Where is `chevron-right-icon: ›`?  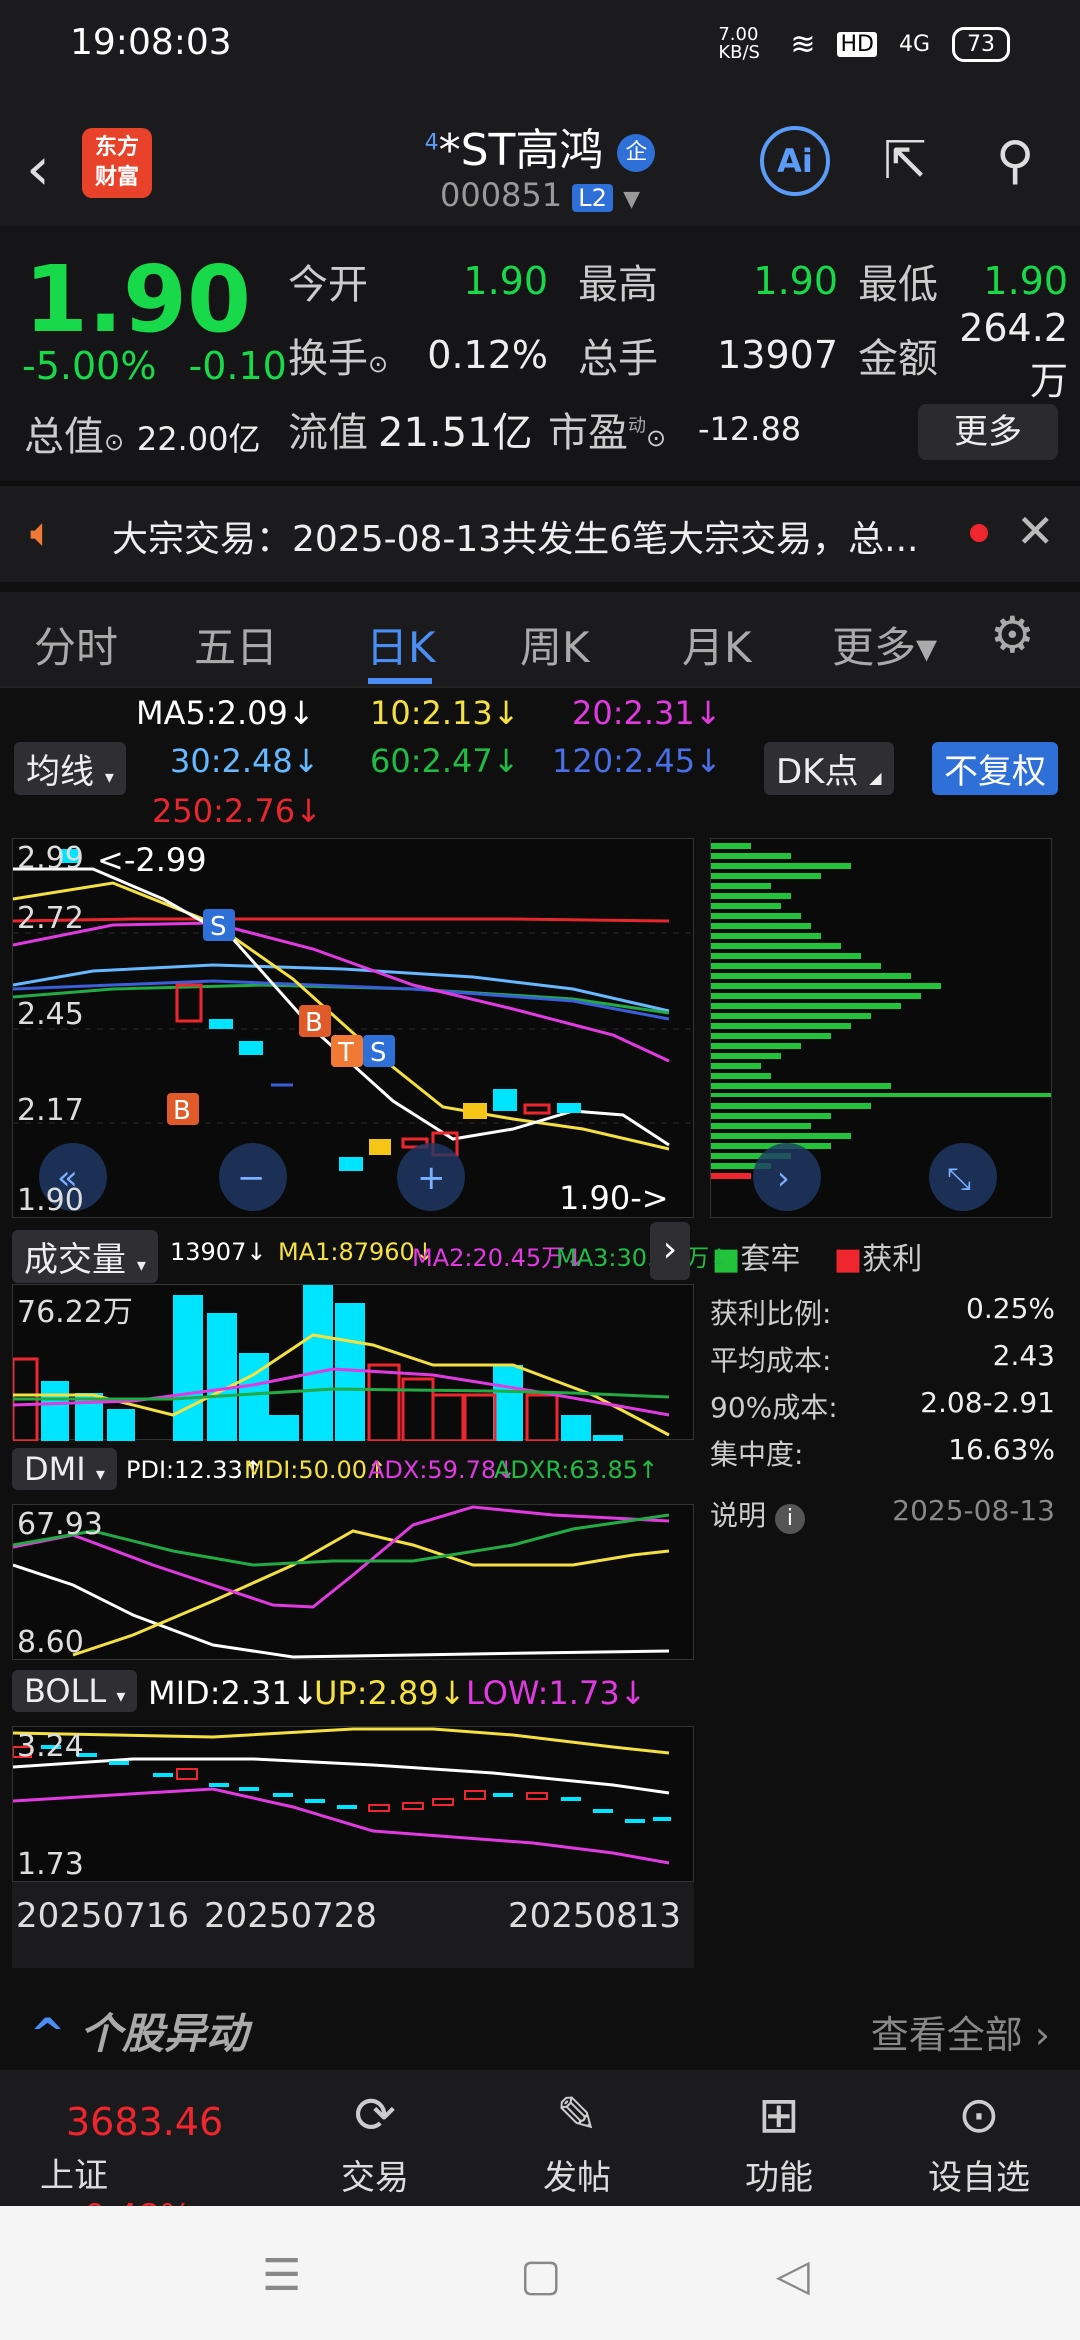
chevron-right-icon: › is located at coordinates (1042, 2035).